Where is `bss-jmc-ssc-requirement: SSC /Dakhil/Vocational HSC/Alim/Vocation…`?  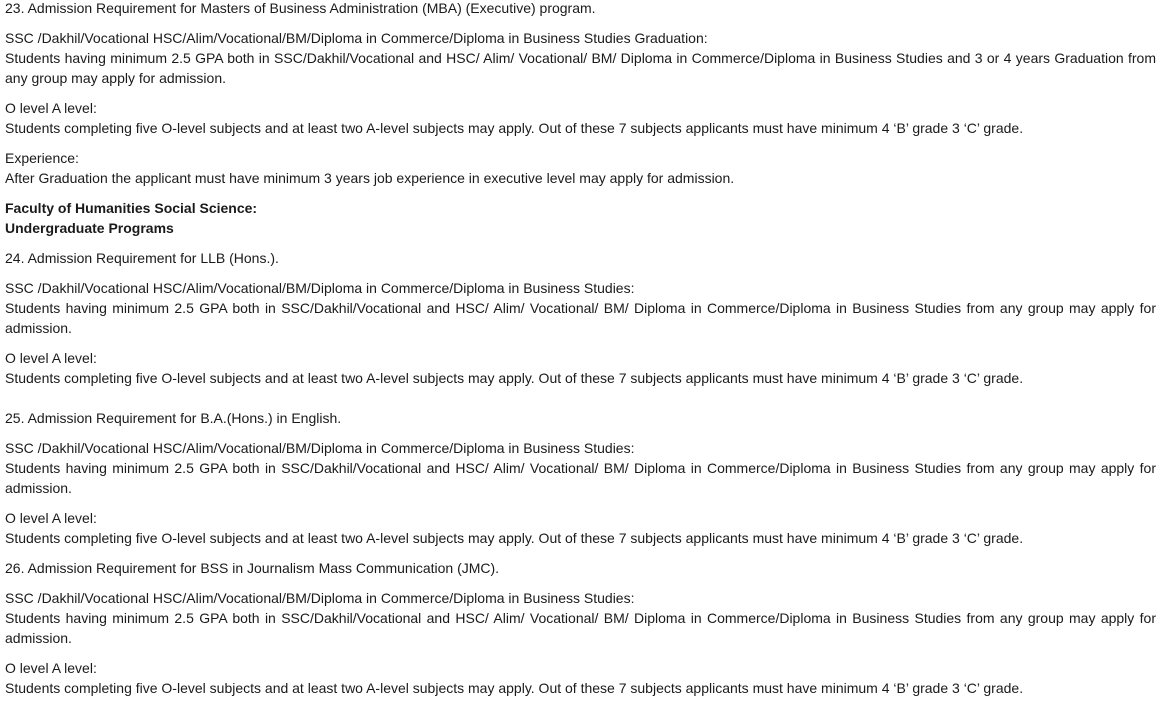
bss-jmc-ssc-requirement: SSC /Dakhil/Vocational HSC/Alim/Vocation… is located at coordinates (580, 618).